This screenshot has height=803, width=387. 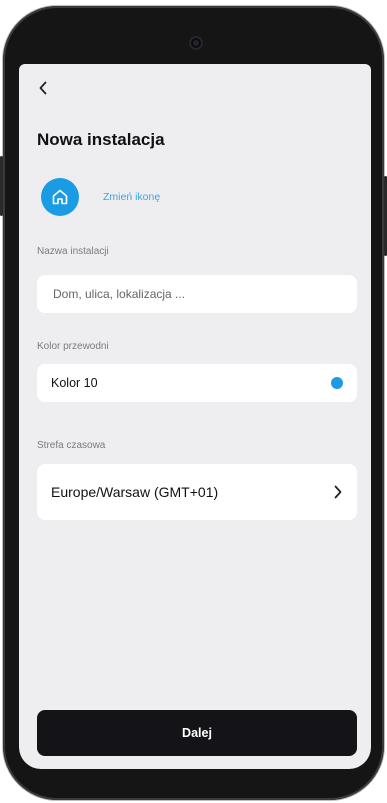 I want to click on chevron-right-icon, so click(x=338, y=492).